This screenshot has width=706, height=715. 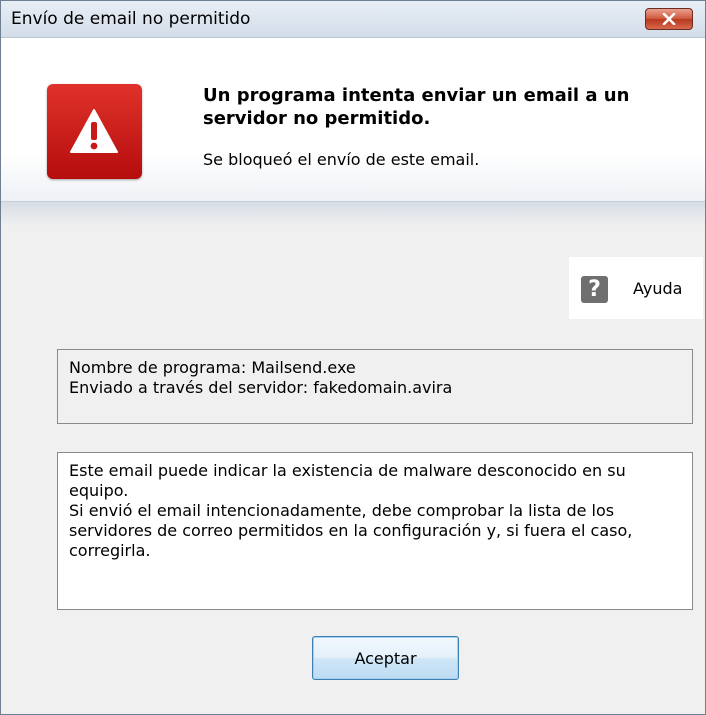 I want to click on program-name-line: Nombre de programa: Mailsend.exe, so click(x=212, y=367).